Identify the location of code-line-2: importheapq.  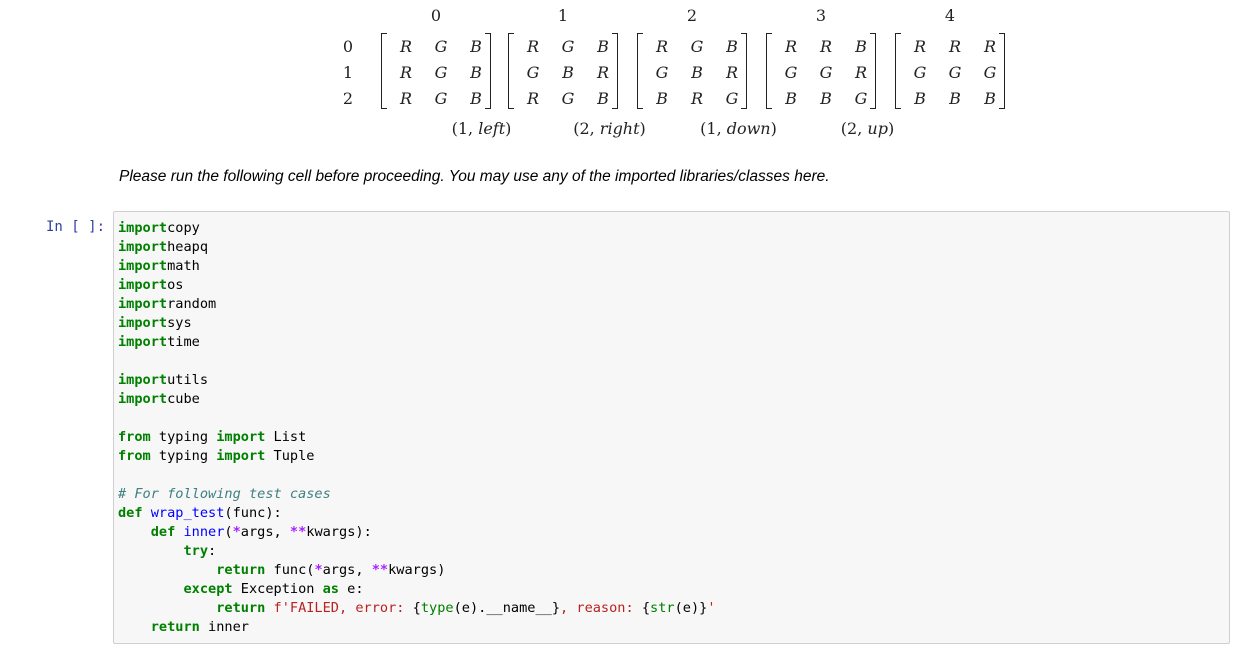
(417, 247).